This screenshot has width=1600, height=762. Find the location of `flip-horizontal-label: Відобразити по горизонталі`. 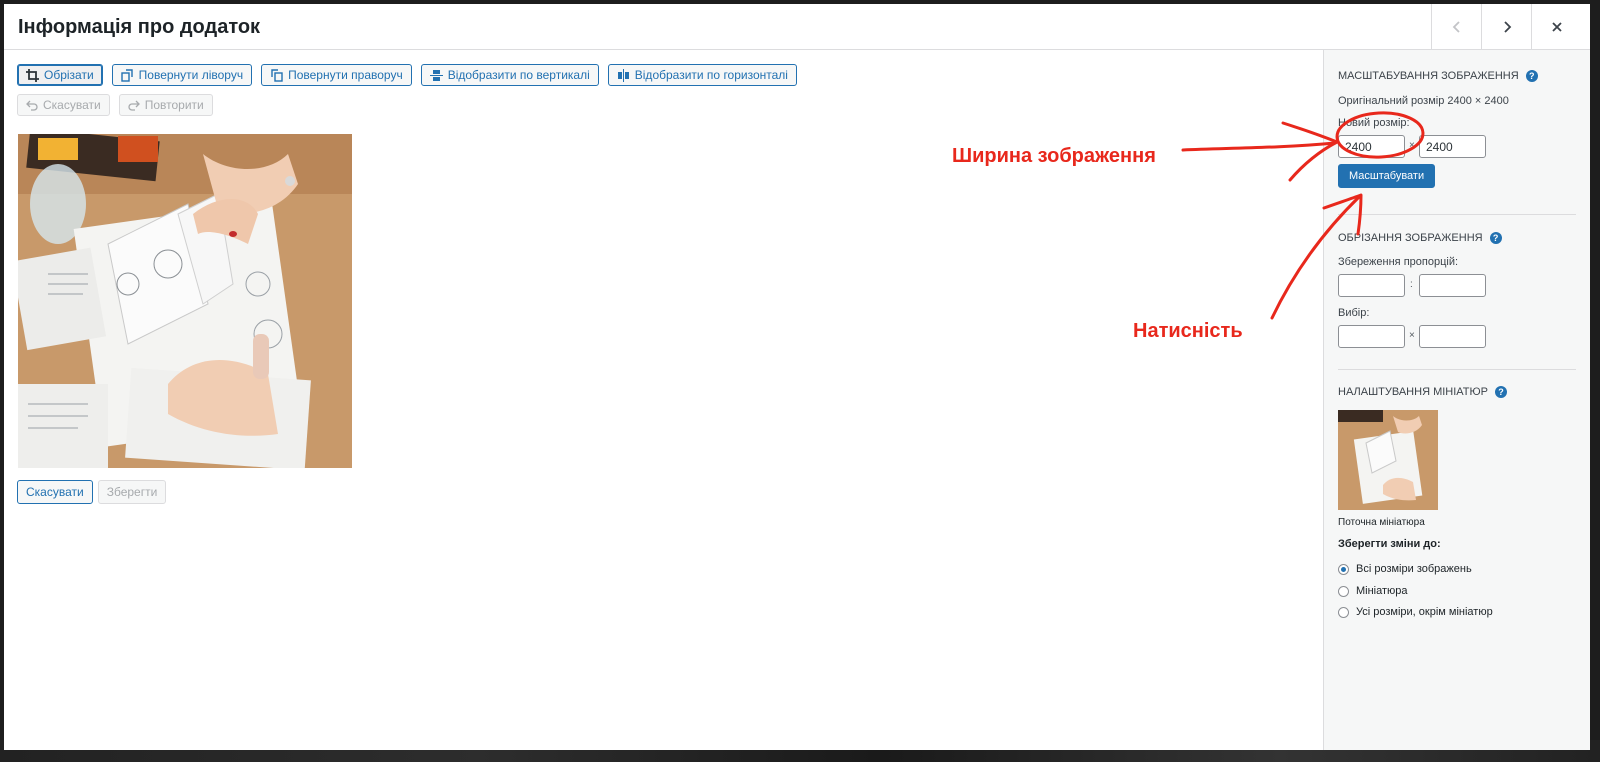

flip-horizontal-label: Відобразити по горизонталі is located at coordinates (711, 75).